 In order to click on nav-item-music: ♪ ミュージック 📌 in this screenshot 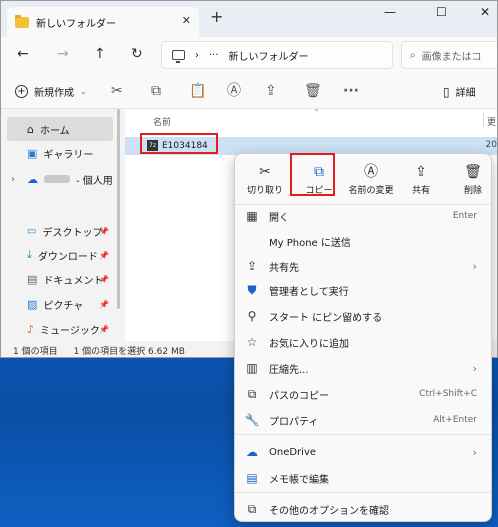, I will do `click(60, 329)`.